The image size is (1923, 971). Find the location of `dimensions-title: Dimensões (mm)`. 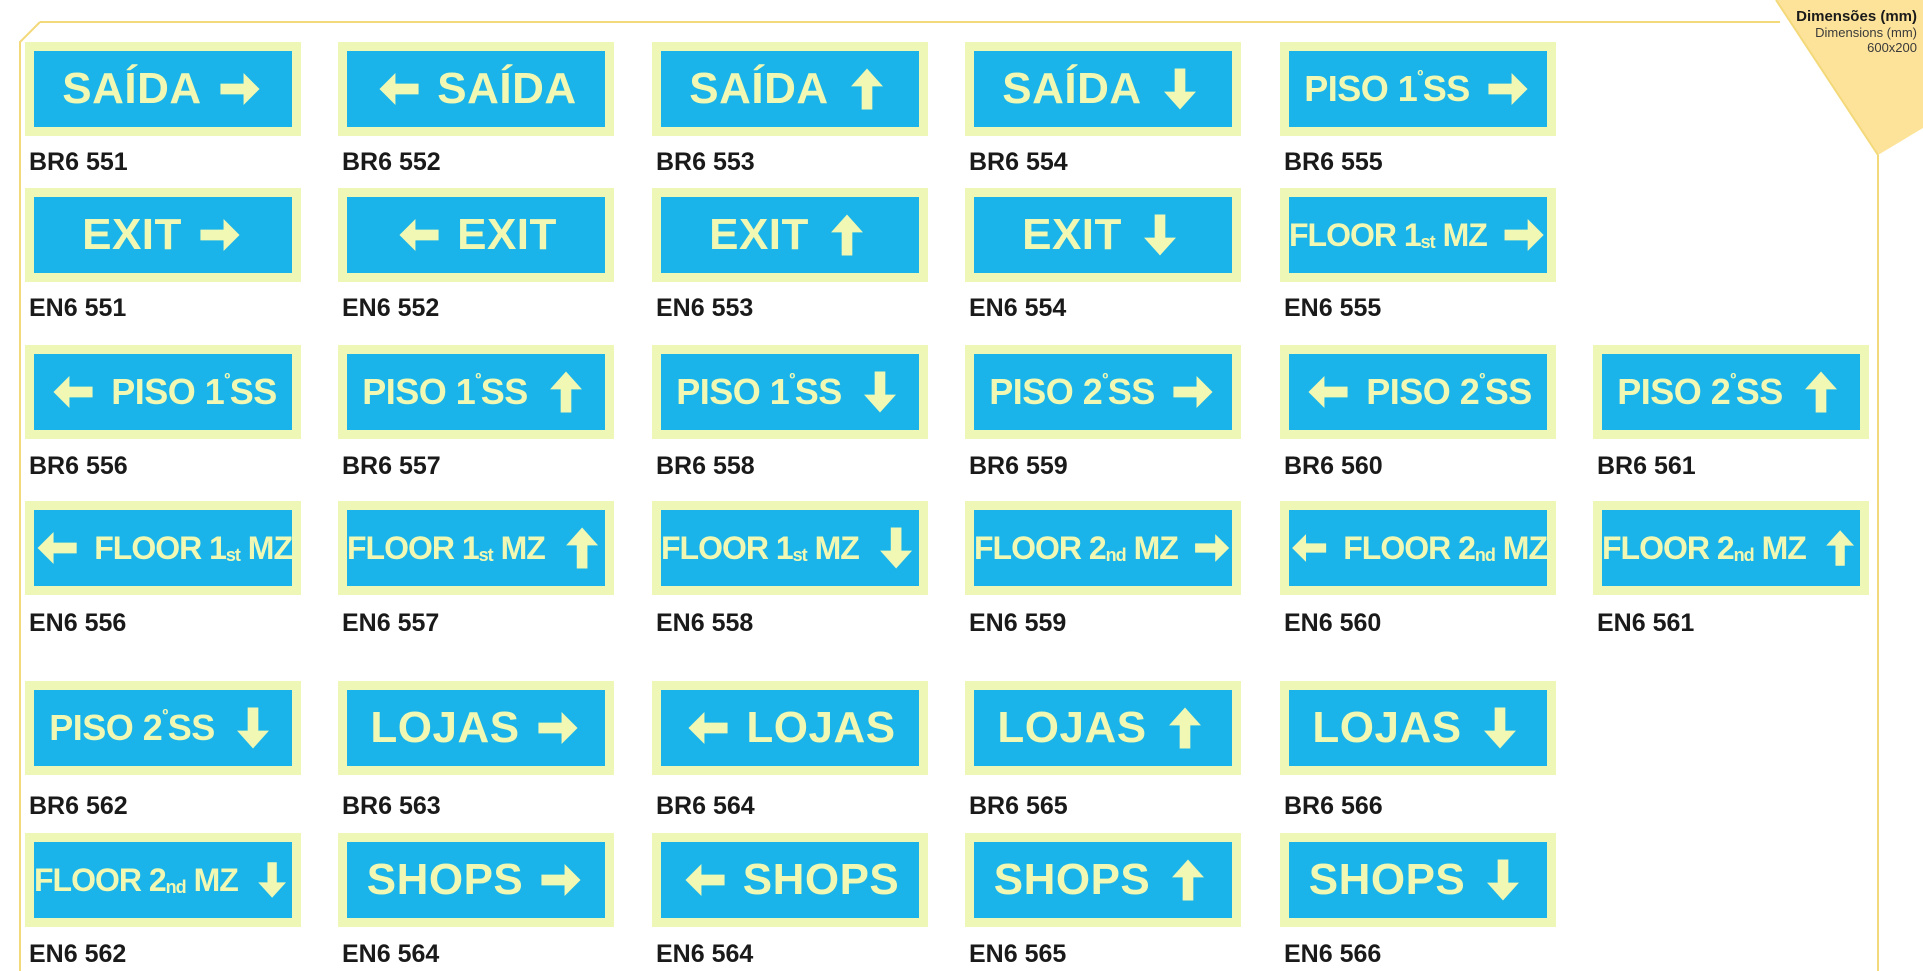

dimensions-title: Dimensões (mm) is located at coordinates (1856, 16).